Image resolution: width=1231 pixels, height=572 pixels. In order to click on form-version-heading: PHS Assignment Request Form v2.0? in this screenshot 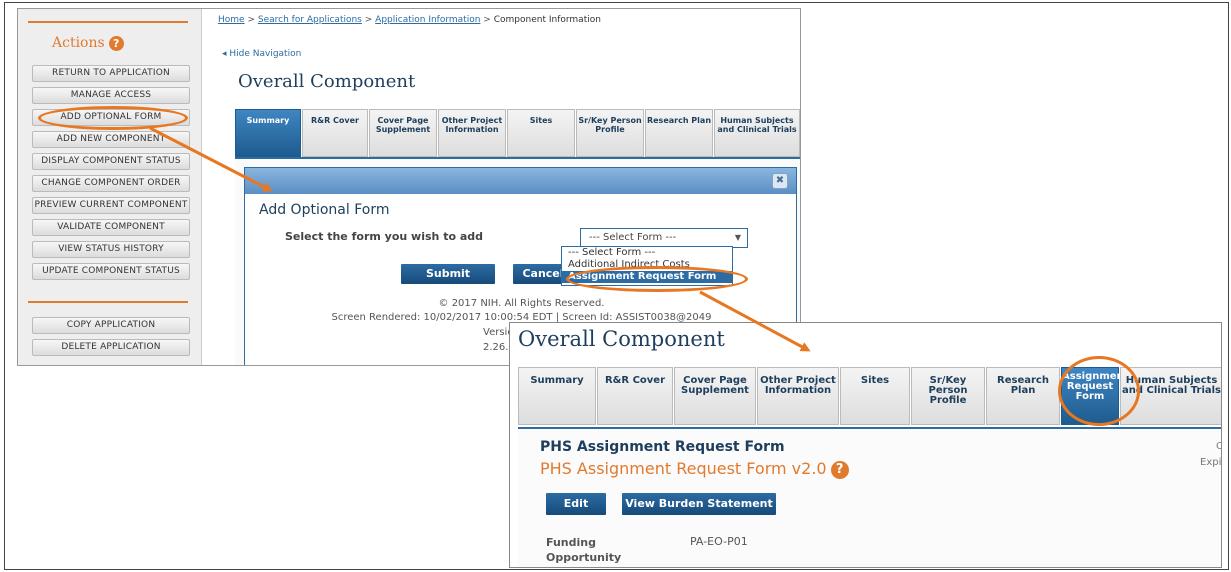, I will do `click(694, 469)`.